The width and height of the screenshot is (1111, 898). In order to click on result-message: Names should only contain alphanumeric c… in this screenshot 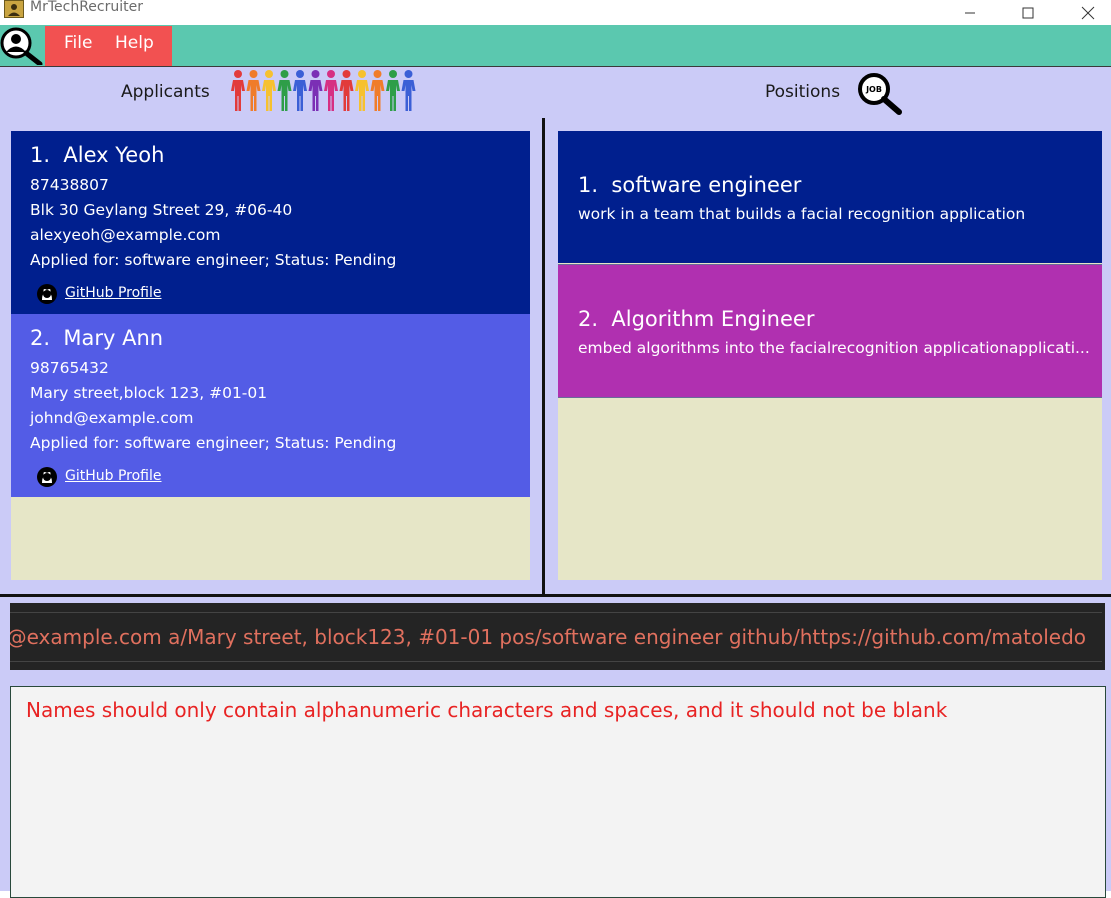, I will do `click(487, 710)`.